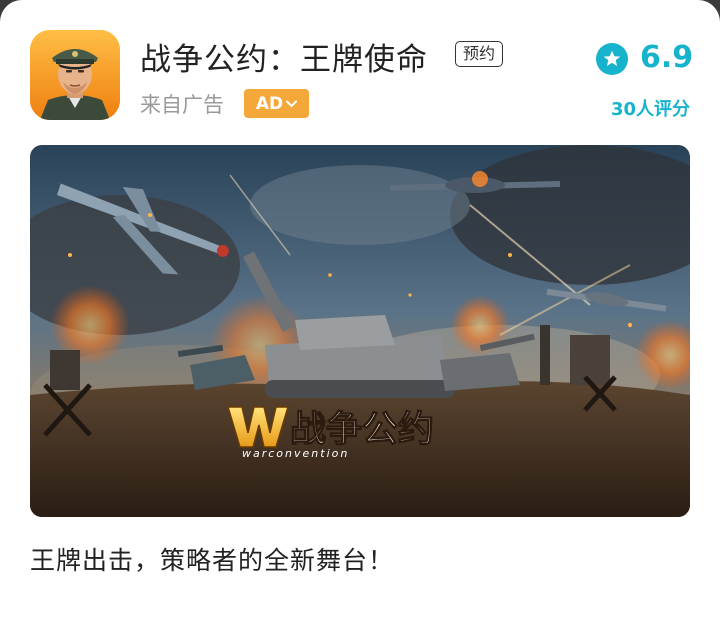 Image resolution: width=720 pixels, height=623 pixels. Describe the element at coordinates (295, 453) in the screenshot. I see `banner-logo-subtitle: warconvention` at that location.